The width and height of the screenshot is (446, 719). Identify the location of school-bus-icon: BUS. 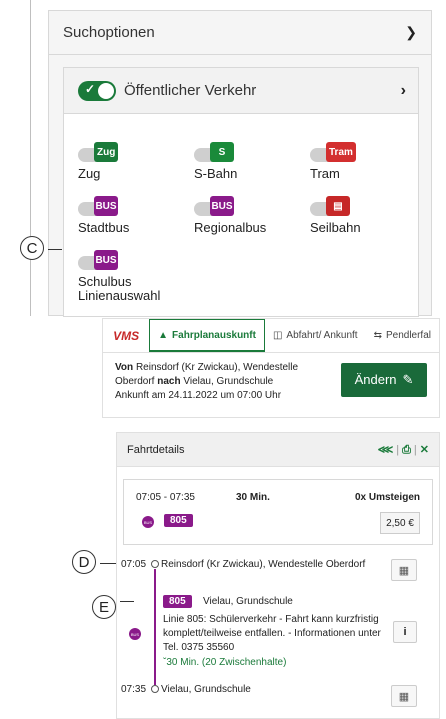
(106, 260).